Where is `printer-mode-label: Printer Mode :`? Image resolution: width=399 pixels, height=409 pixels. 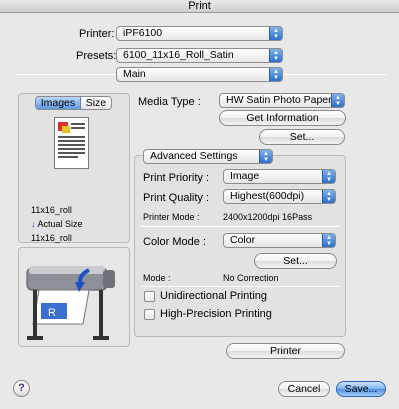 printer-mode-label: Printer Mode : is located at coordinates (171, 217).